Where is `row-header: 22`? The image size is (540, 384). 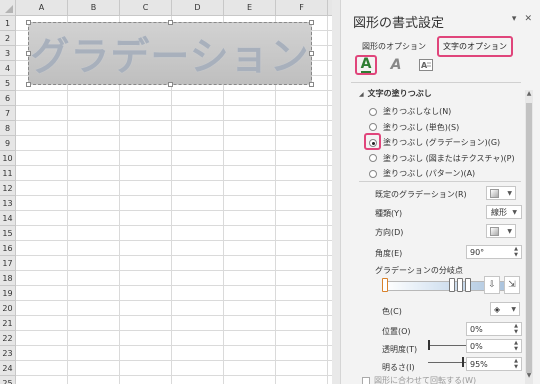 row-header: 22 is located at coordinates (8, 338).